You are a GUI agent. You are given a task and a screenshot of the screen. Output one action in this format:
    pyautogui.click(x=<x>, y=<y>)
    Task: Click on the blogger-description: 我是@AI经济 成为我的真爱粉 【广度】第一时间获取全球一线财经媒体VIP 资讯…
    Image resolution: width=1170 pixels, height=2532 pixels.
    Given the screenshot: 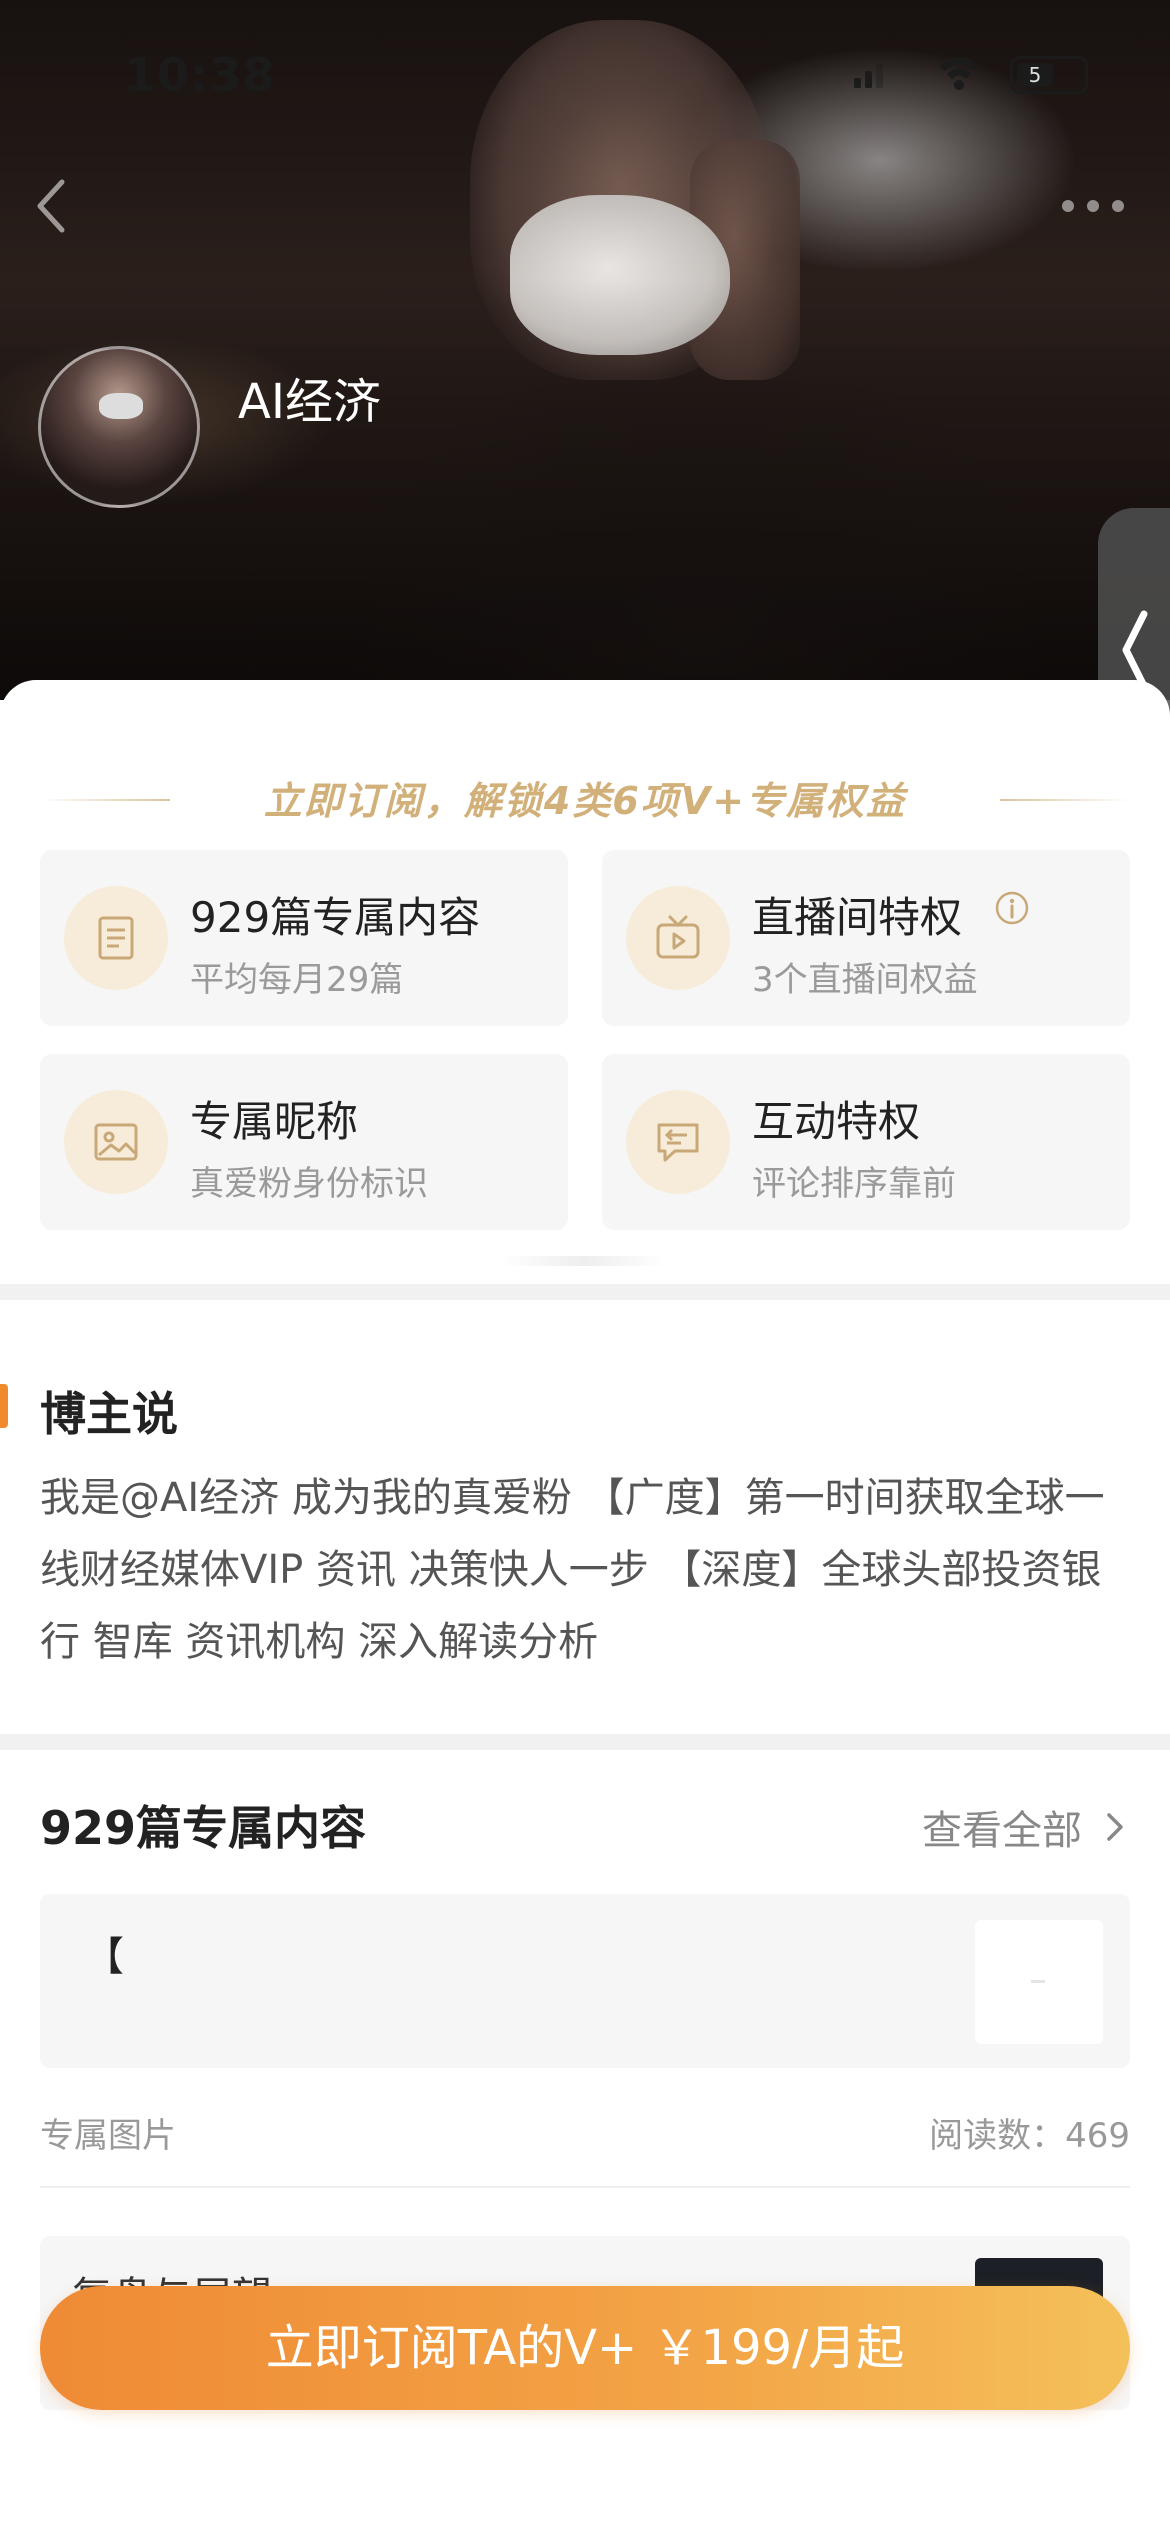 What is the action you would take?
    pyautogui.click(x=572, y=1570)
    